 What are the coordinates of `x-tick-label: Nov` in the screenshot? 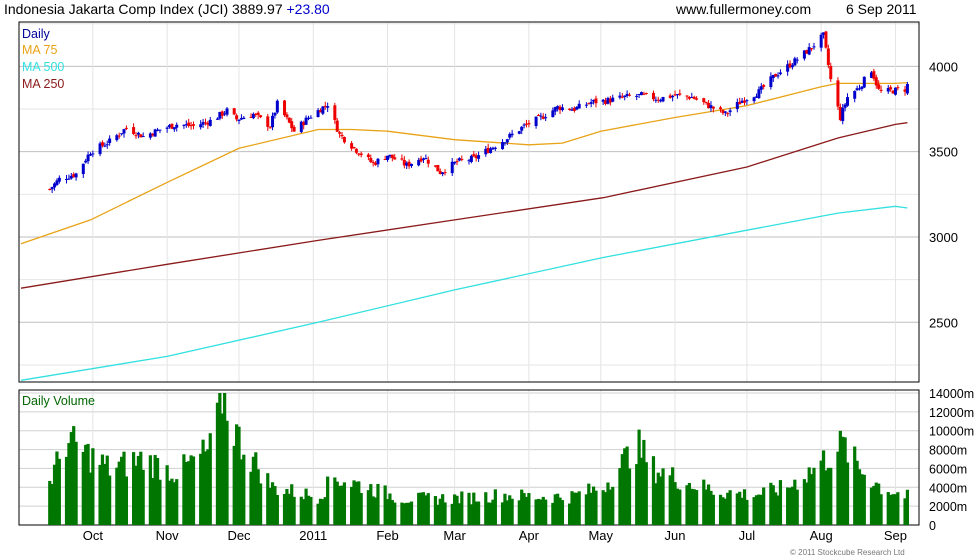 It's located at (168, 535).